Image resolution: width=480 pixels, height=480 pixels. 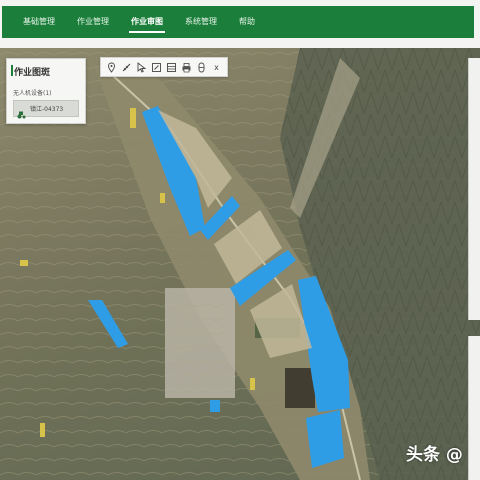 What do you see at coordinates (434, 455) in the screenshot?
I see `watermark-text: 头条 @` at bounding box center [434, 455].